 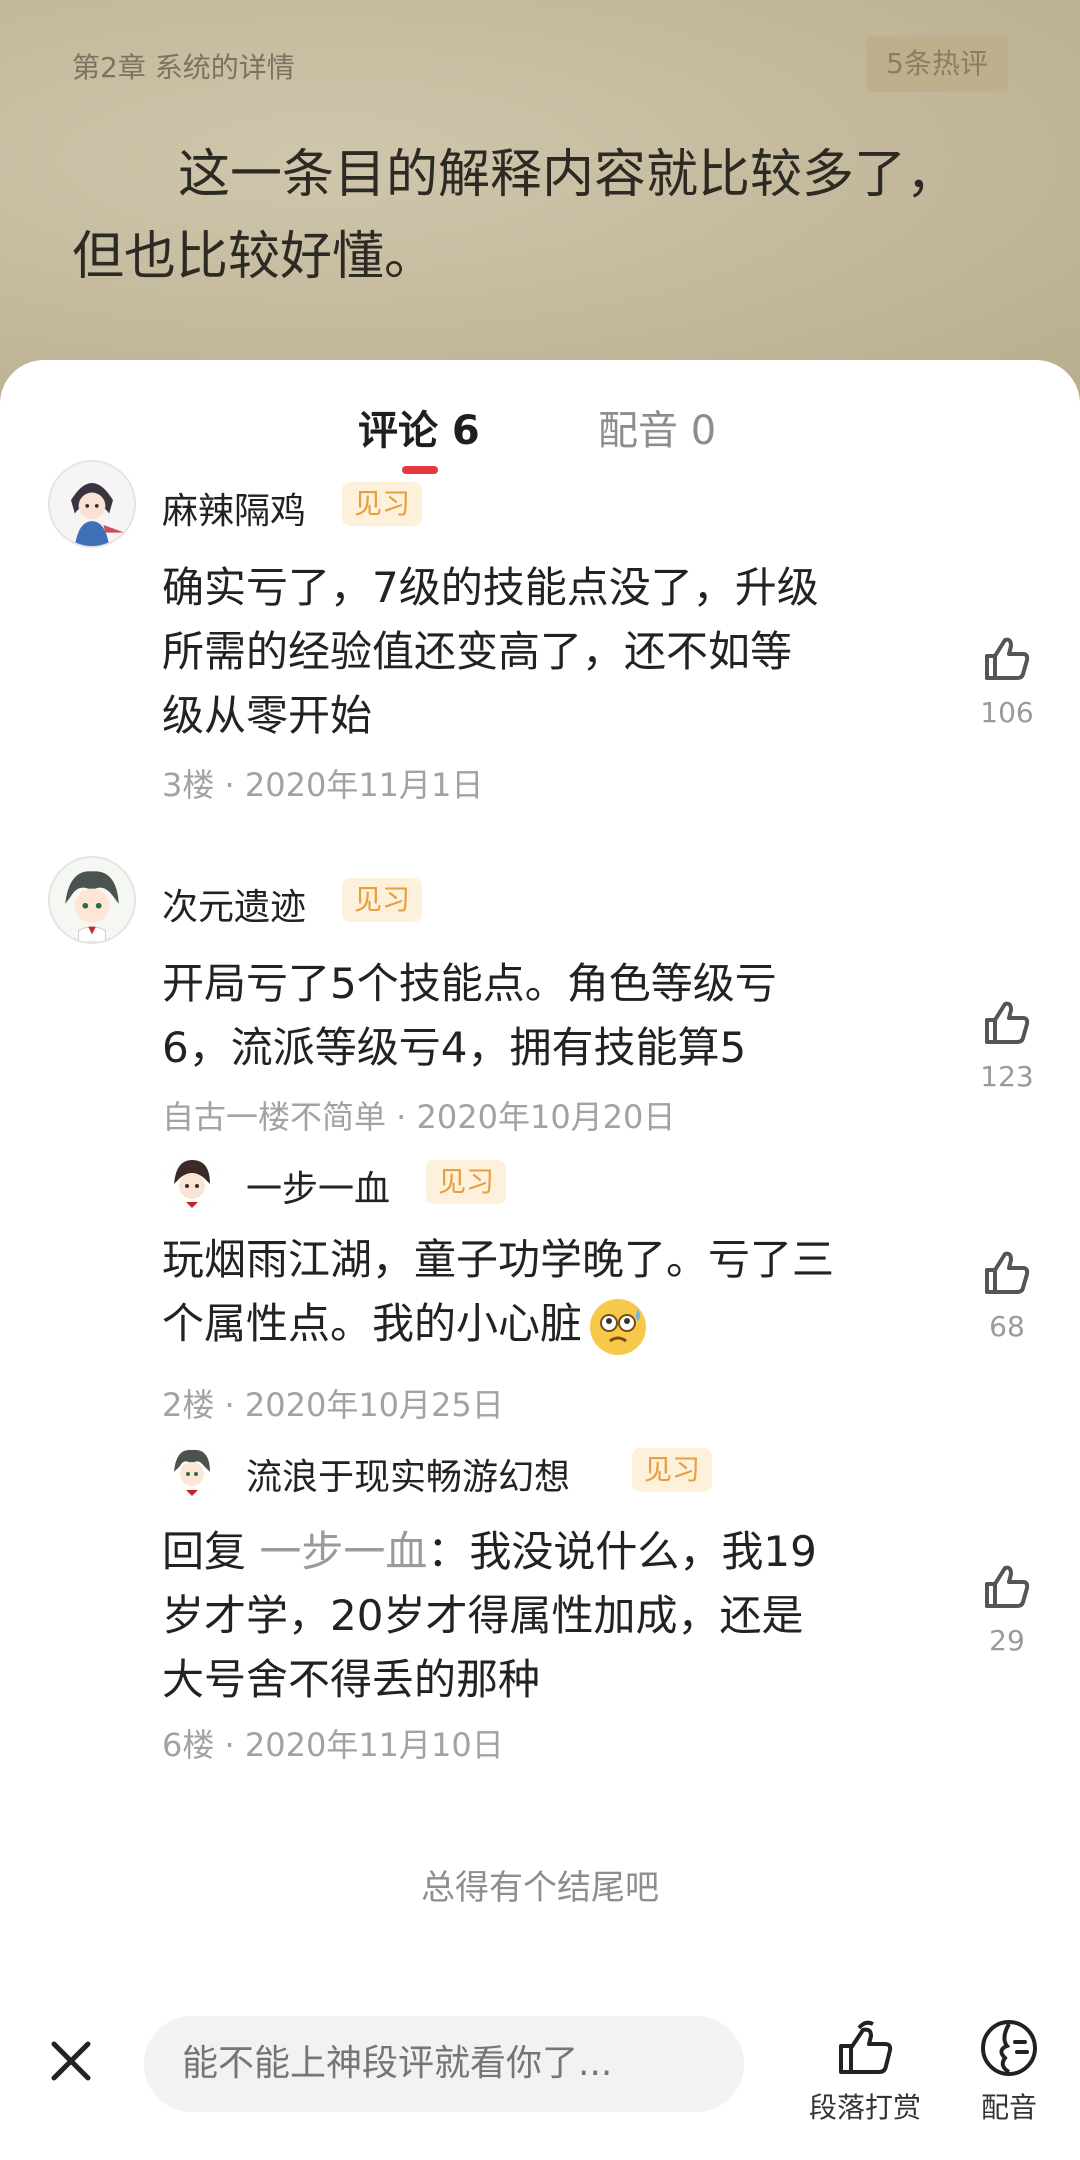 I want to click on like-count: 68, so click(x=1007, y=1326).